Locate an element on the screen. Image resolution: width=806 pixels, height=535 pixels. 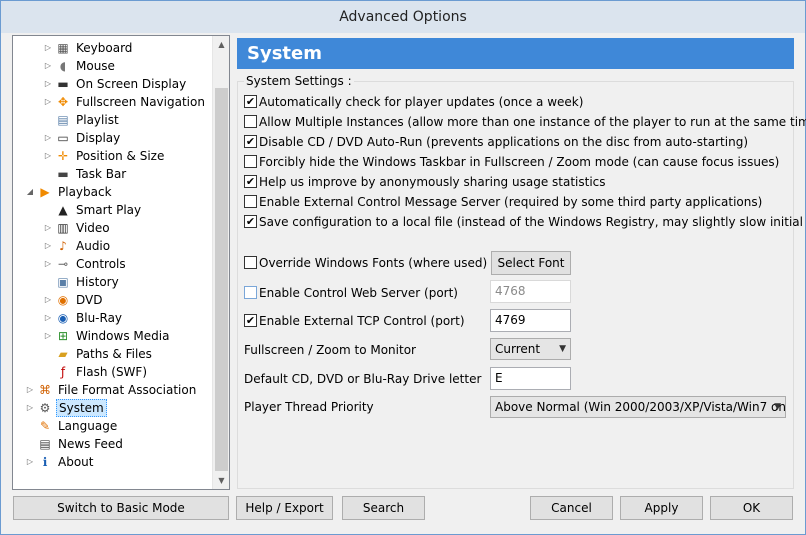
tree-item-label: Mouse is located at coordinates (95, 66).